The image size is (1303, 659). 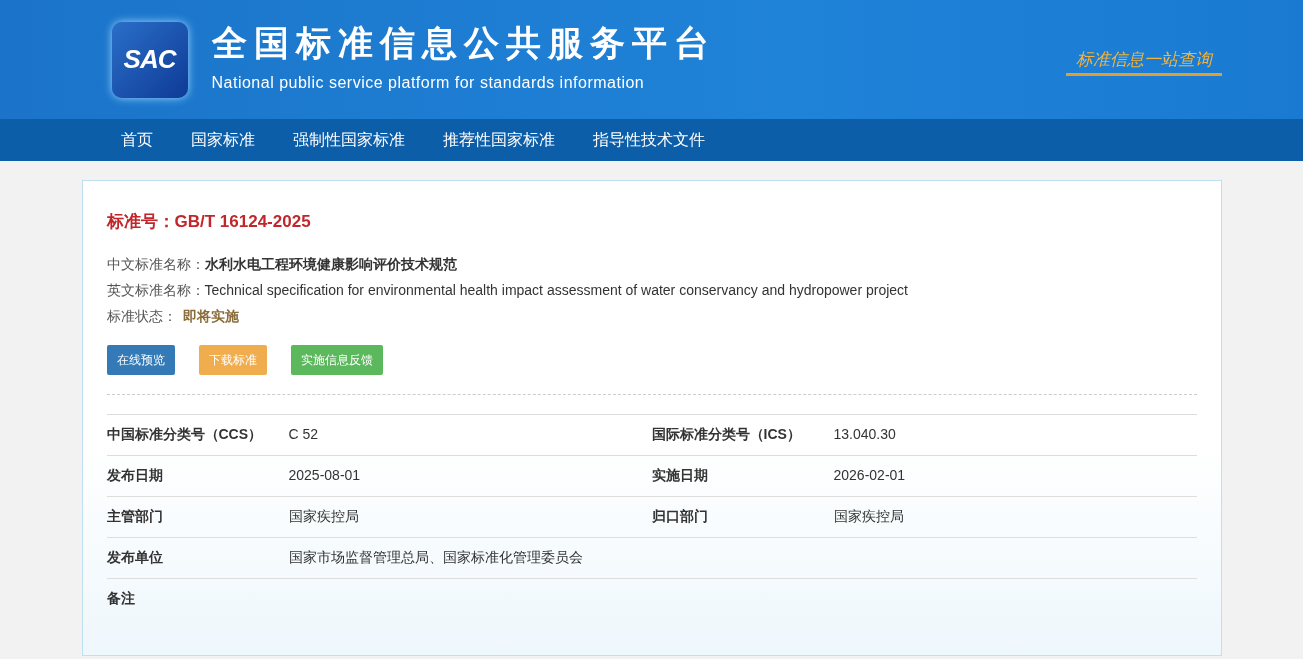 I want to click on nav-link: 指导性技术文件, so click(x=648, y=140).